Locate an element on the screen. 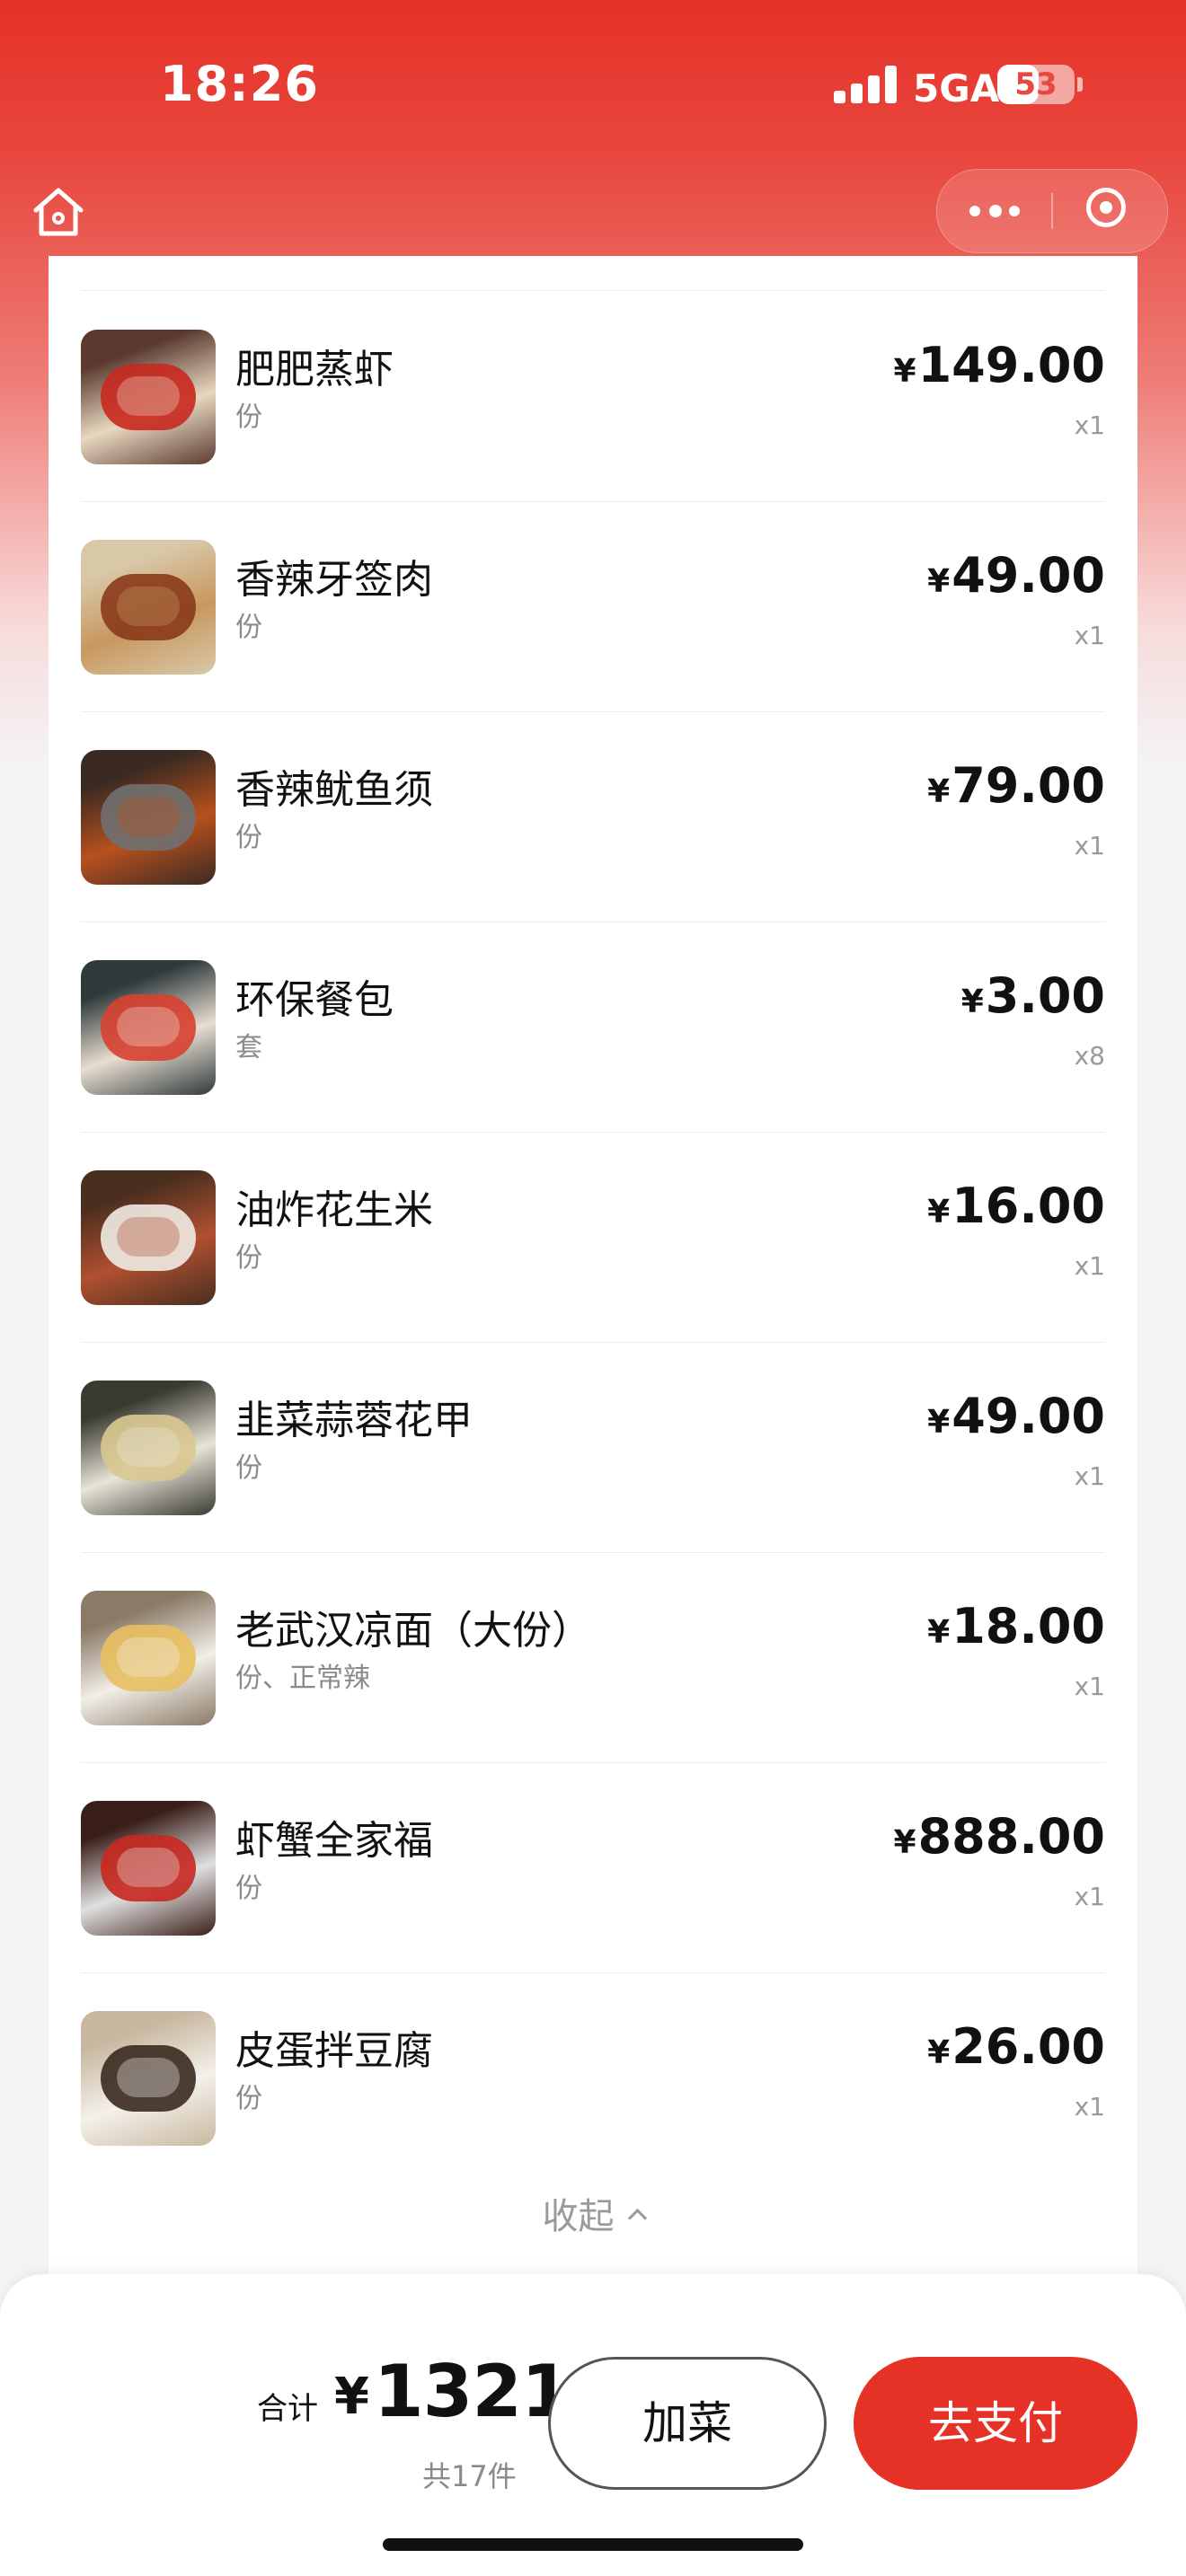  collapse-label: 收起 is located at coordinates (578, 2216).